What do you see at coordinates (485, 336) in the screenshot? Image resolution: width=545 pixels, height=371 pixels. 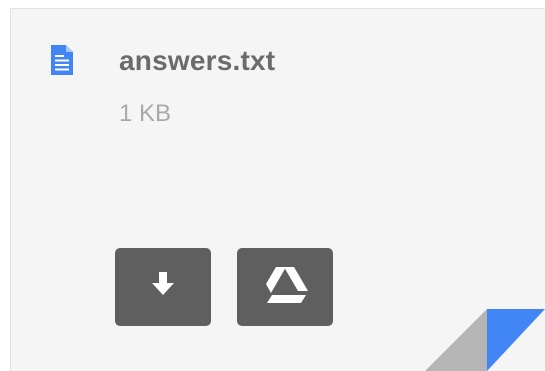 I see `page-curl-corner` at bounding box center [485, 336].